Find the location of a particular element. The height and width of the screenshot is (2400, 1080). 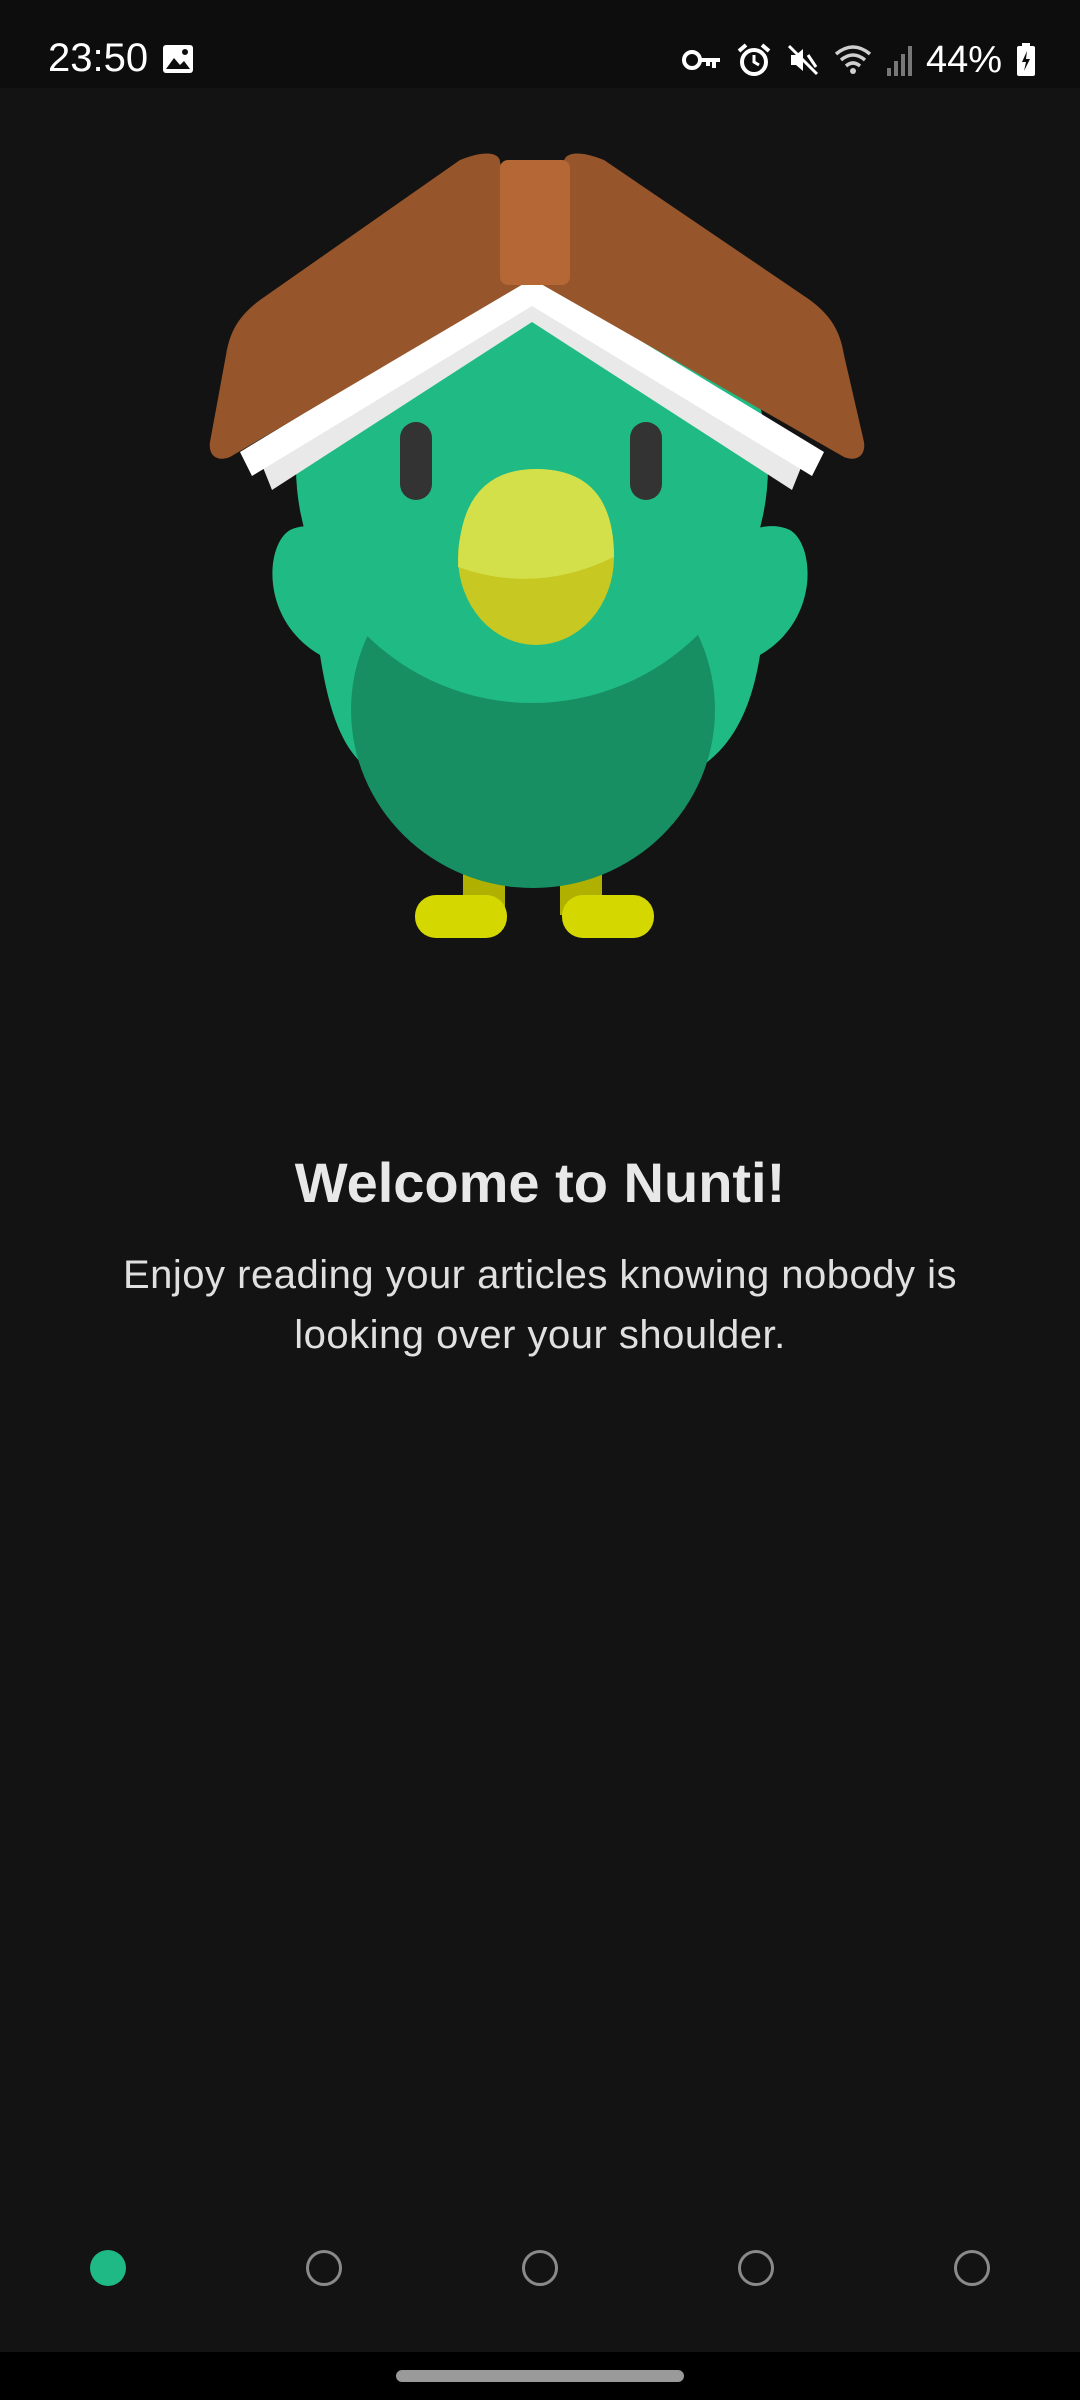

welcome-title: Welcome to Nunti! is located at coordinates (540, 1182).